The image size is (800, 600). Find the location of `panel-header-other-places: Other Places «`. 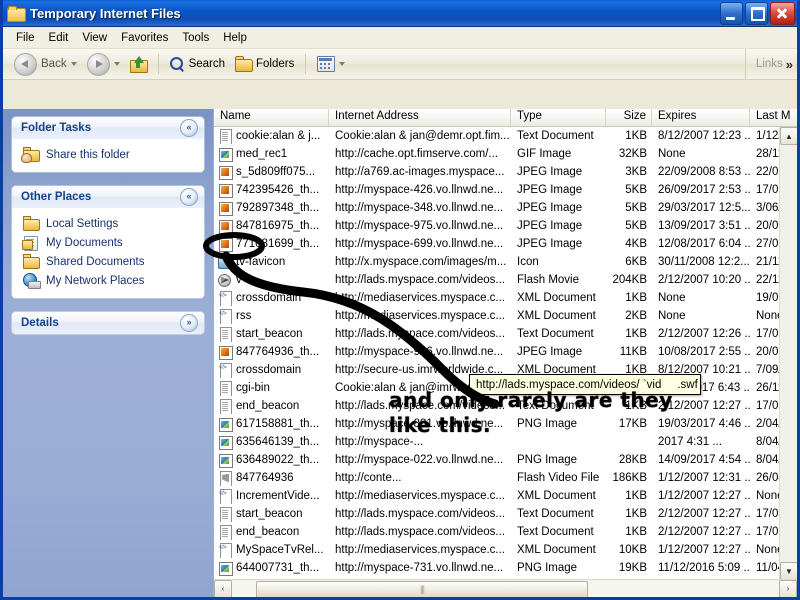

panel-header-other-places: Other Places « is located at coordinates (108, 197).